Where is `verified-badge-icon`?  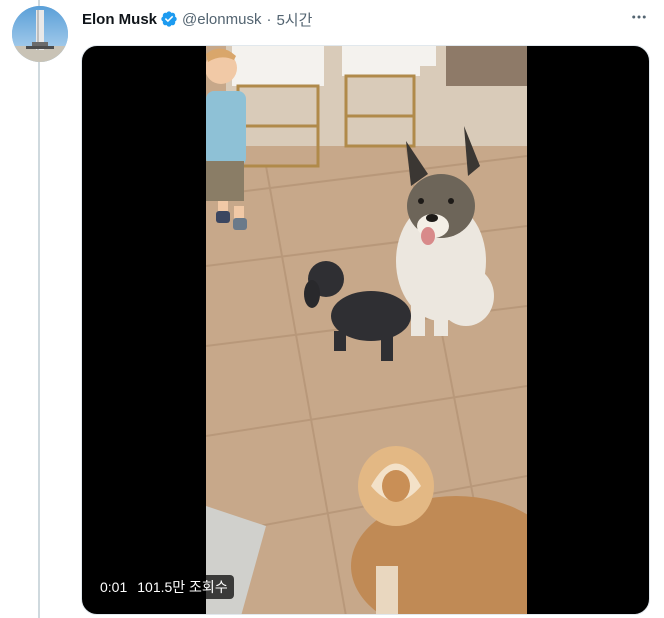 verified-badge-icon is located at coordinates (169, 19).